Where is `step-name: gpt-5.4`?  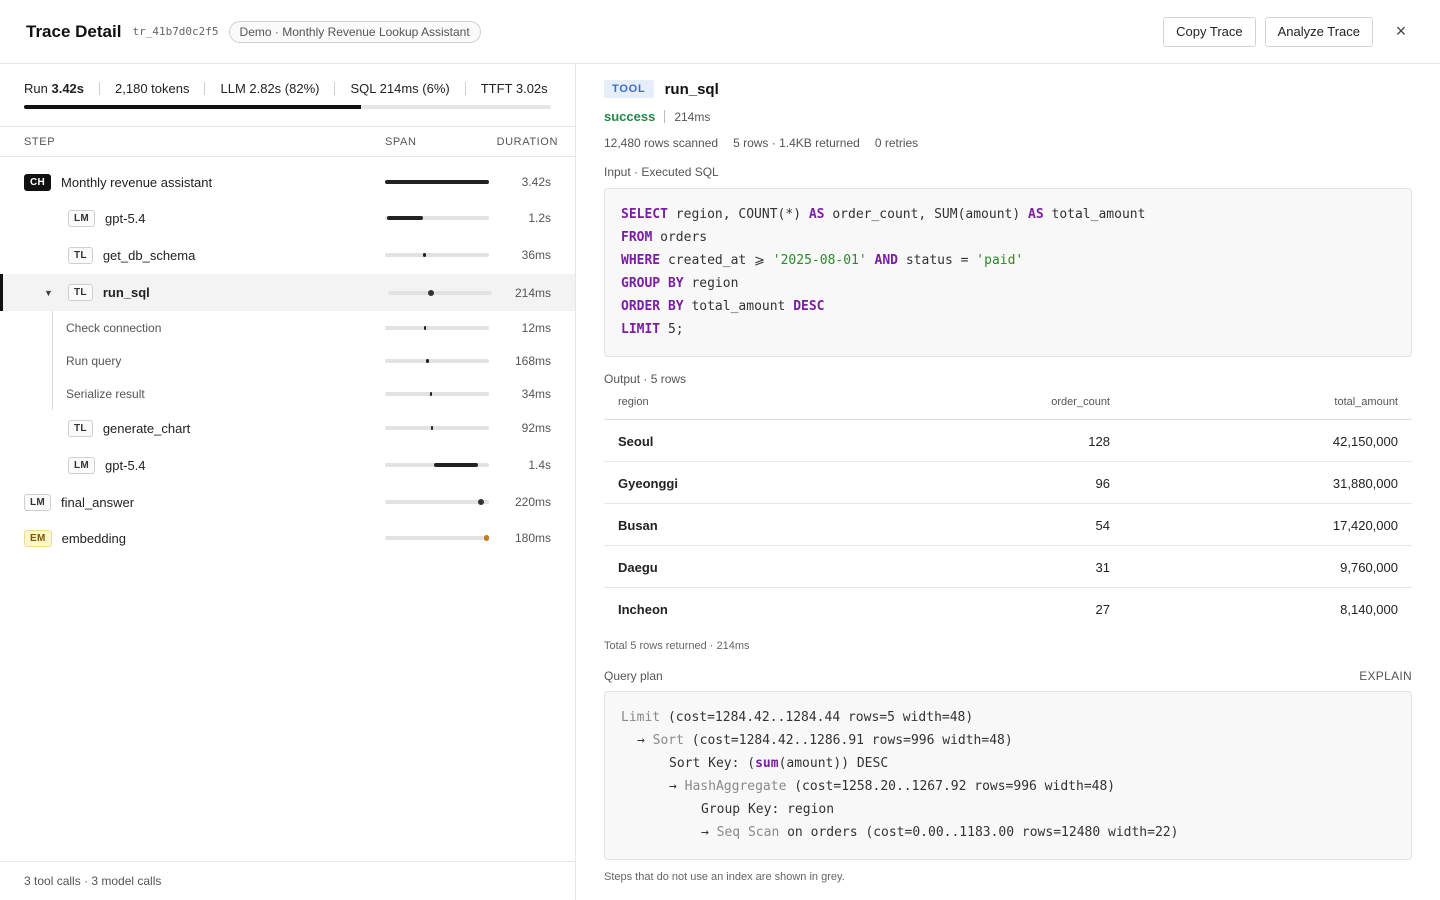 step-name: gpt-5.4 is located at coordinates (125, 465).